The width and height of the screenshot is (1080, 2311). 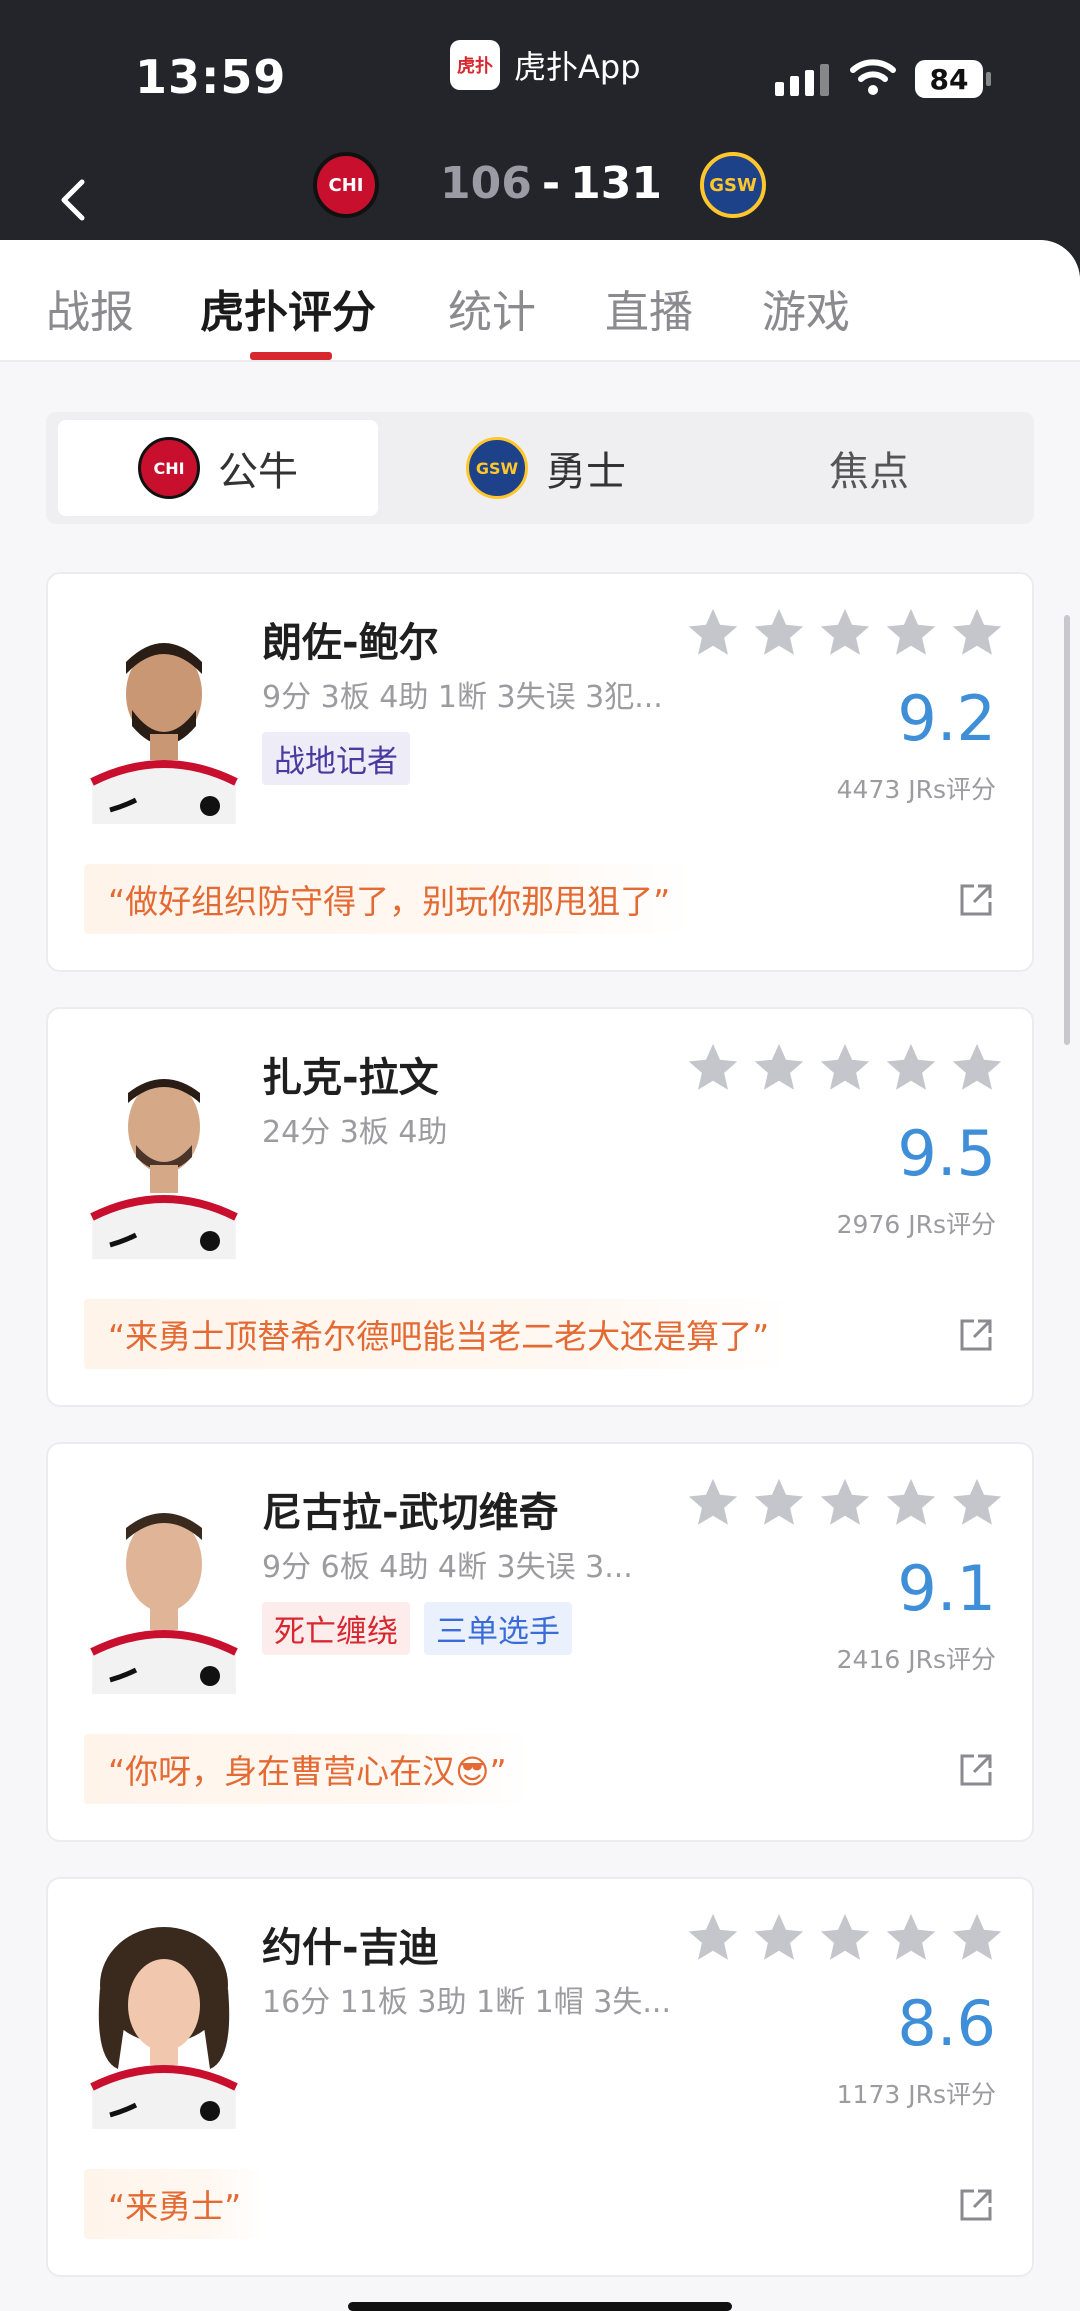 I want to click on segment-warriors: GSW 勇士, so click(x=546, y=468).